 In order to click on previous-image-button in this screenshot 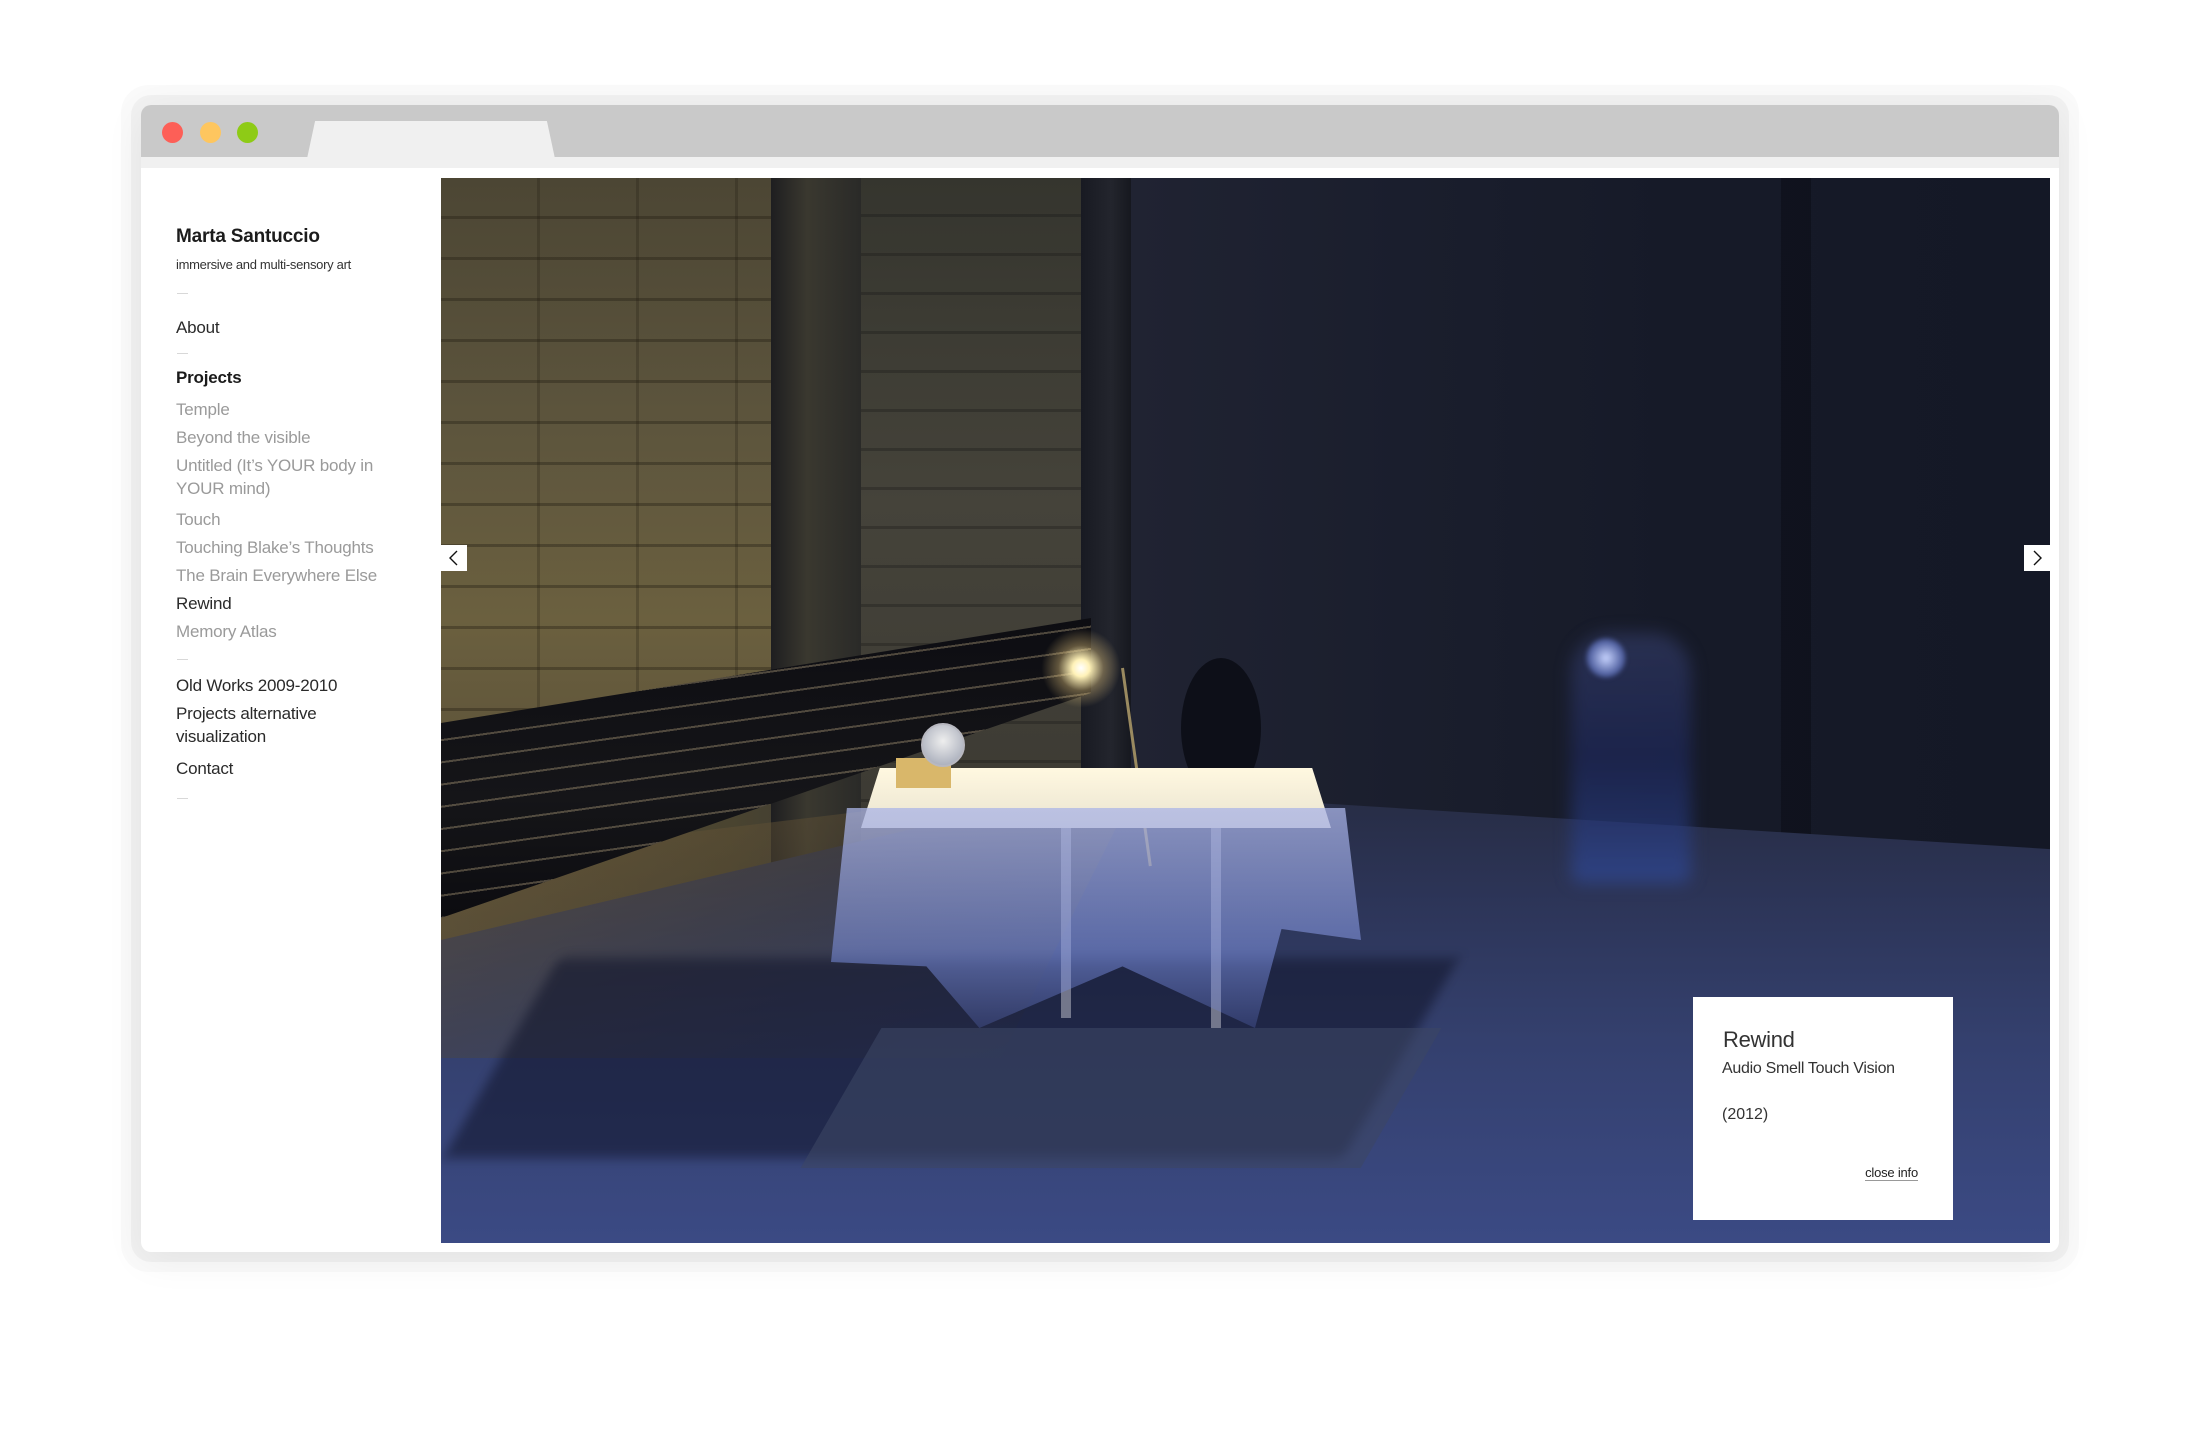, I will do `click(454, 558)`.